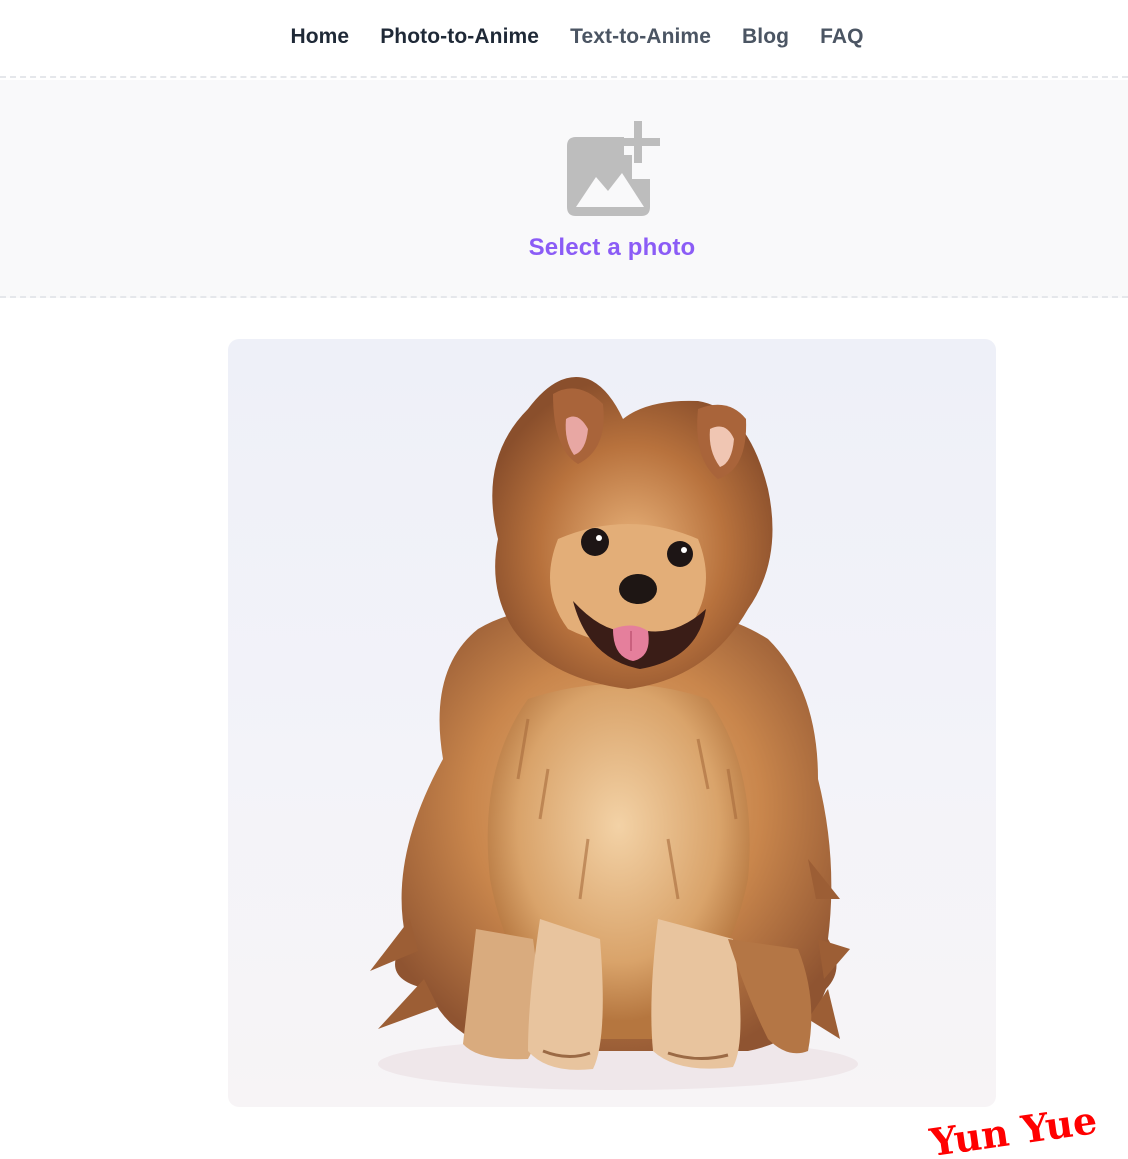 This screenshot has height=1159, width=1128. I want to click on select-photo-label: Select a photo, so click(612, 247).